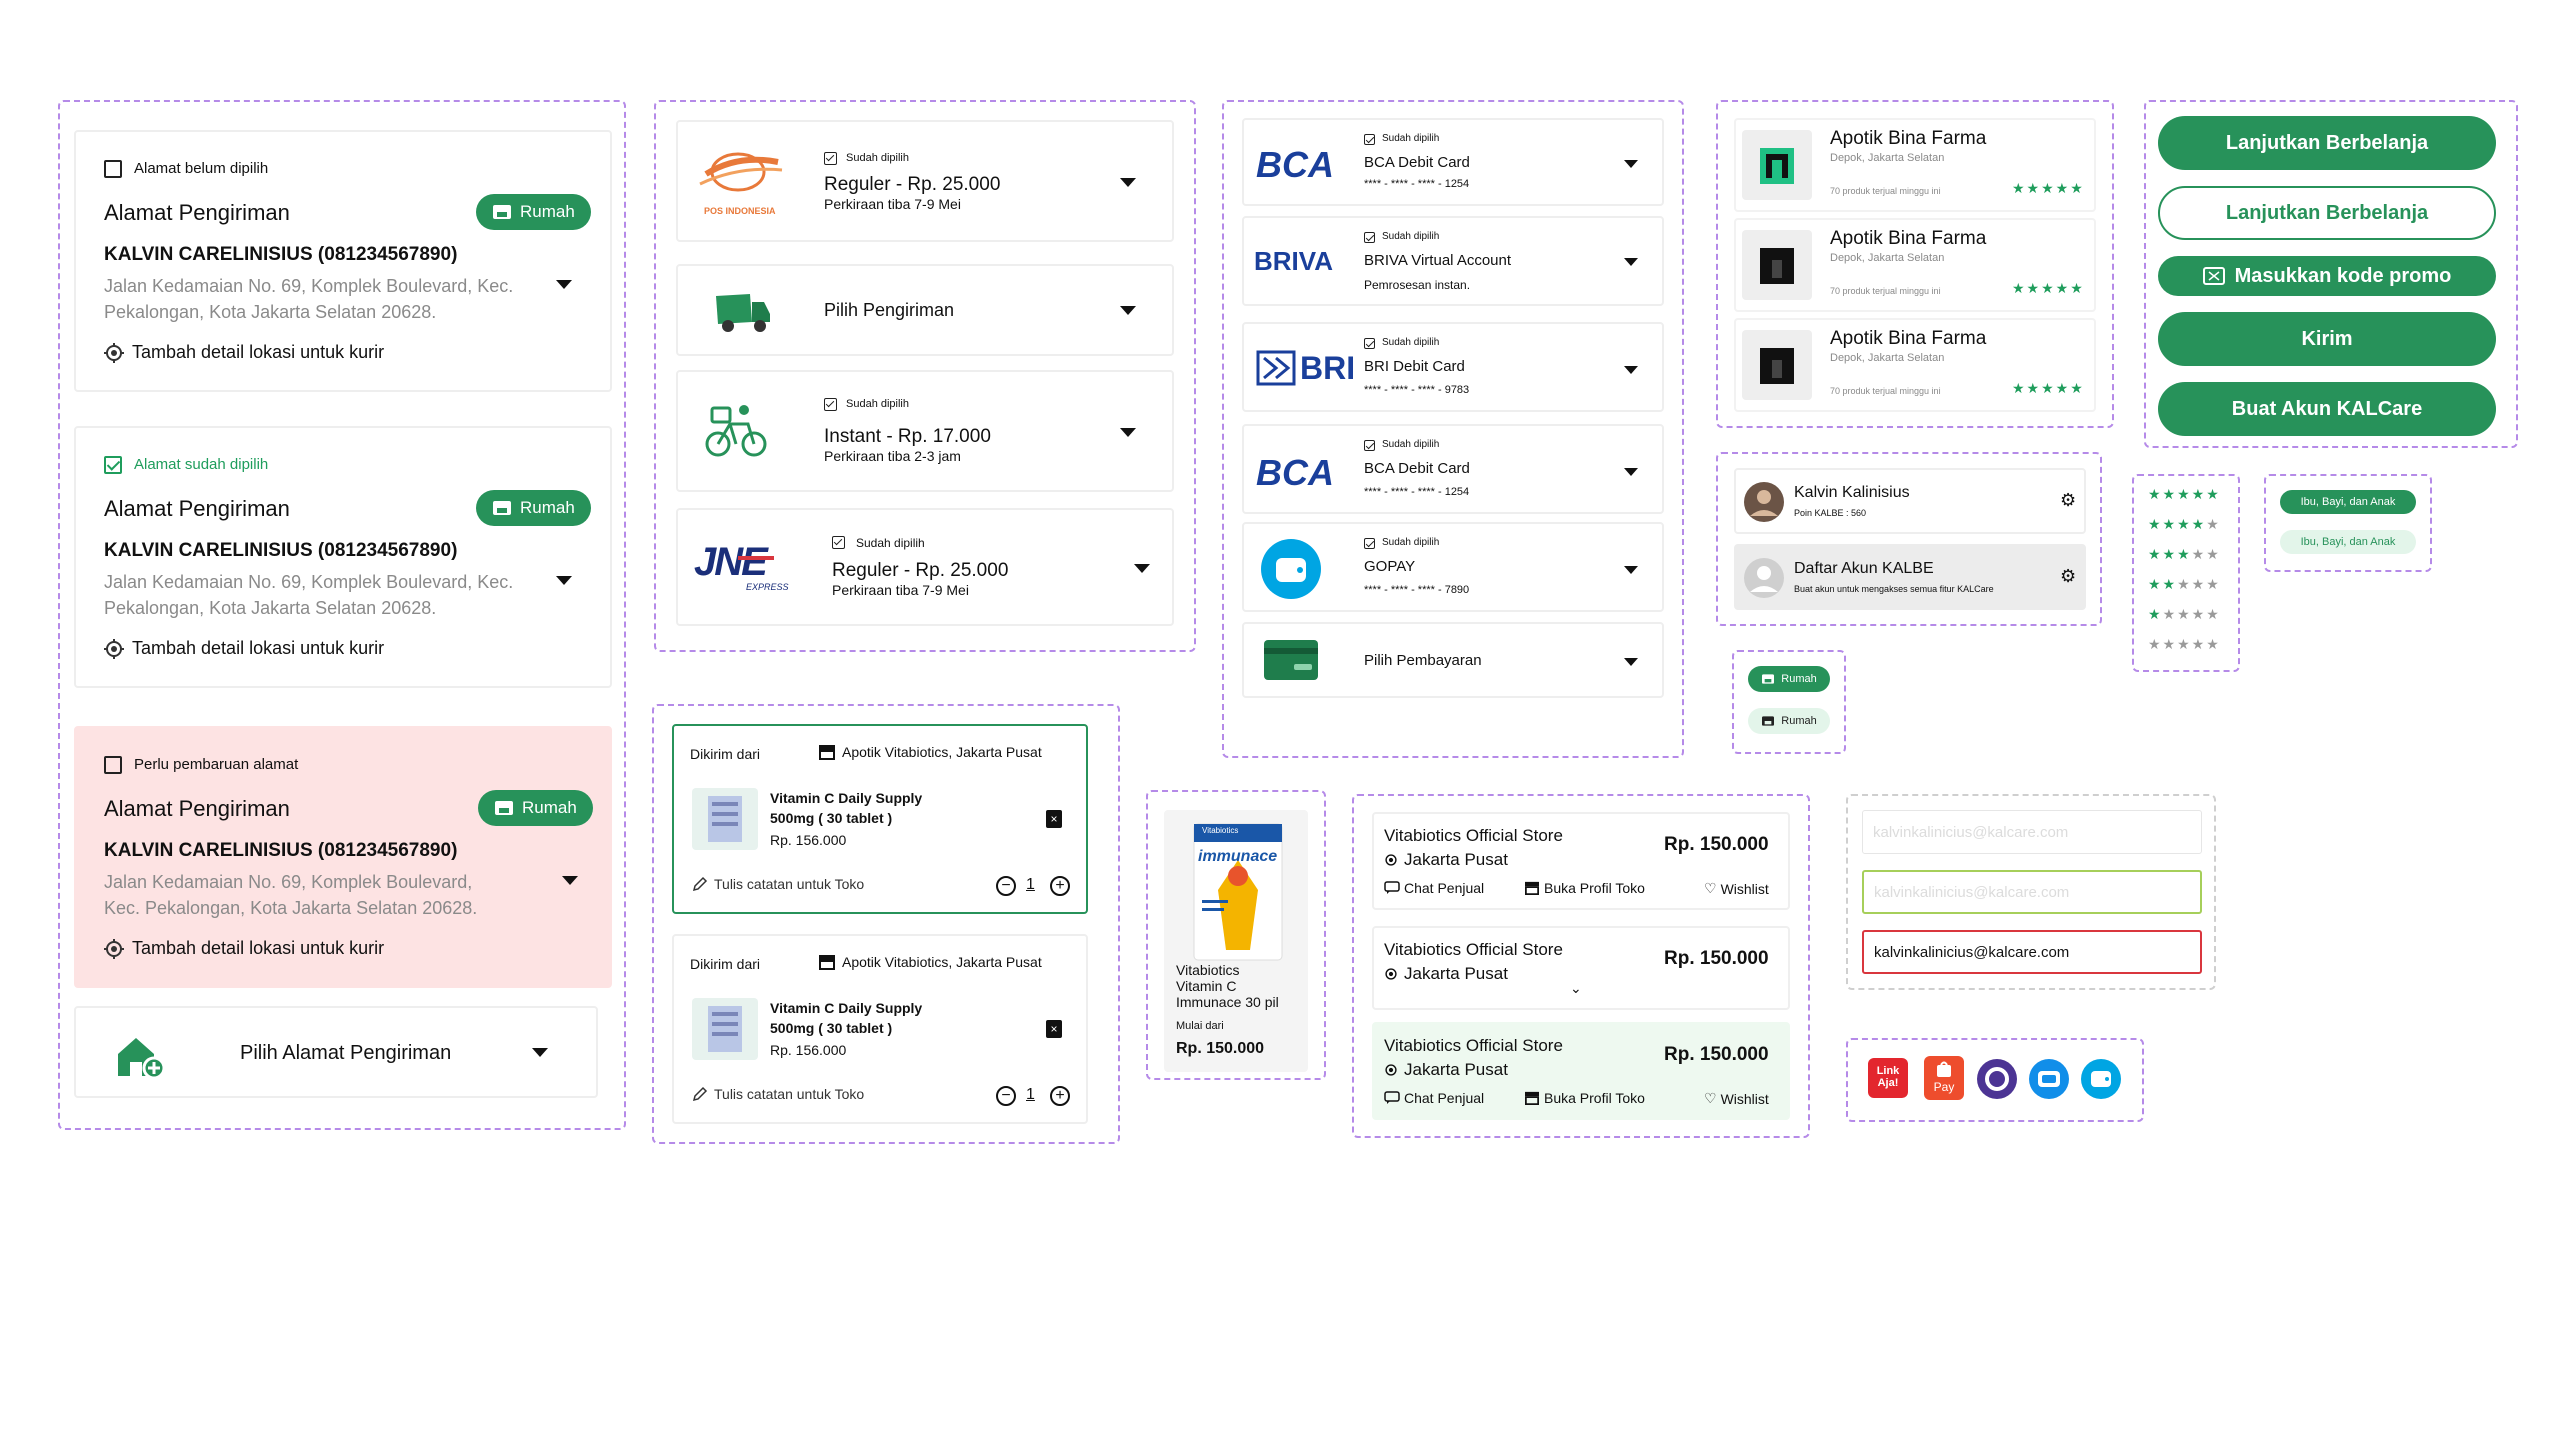  Describe the element at coordinates (1208, 970) in the screenshot. I see `product-name-line1: Vitabiotics` at that location.